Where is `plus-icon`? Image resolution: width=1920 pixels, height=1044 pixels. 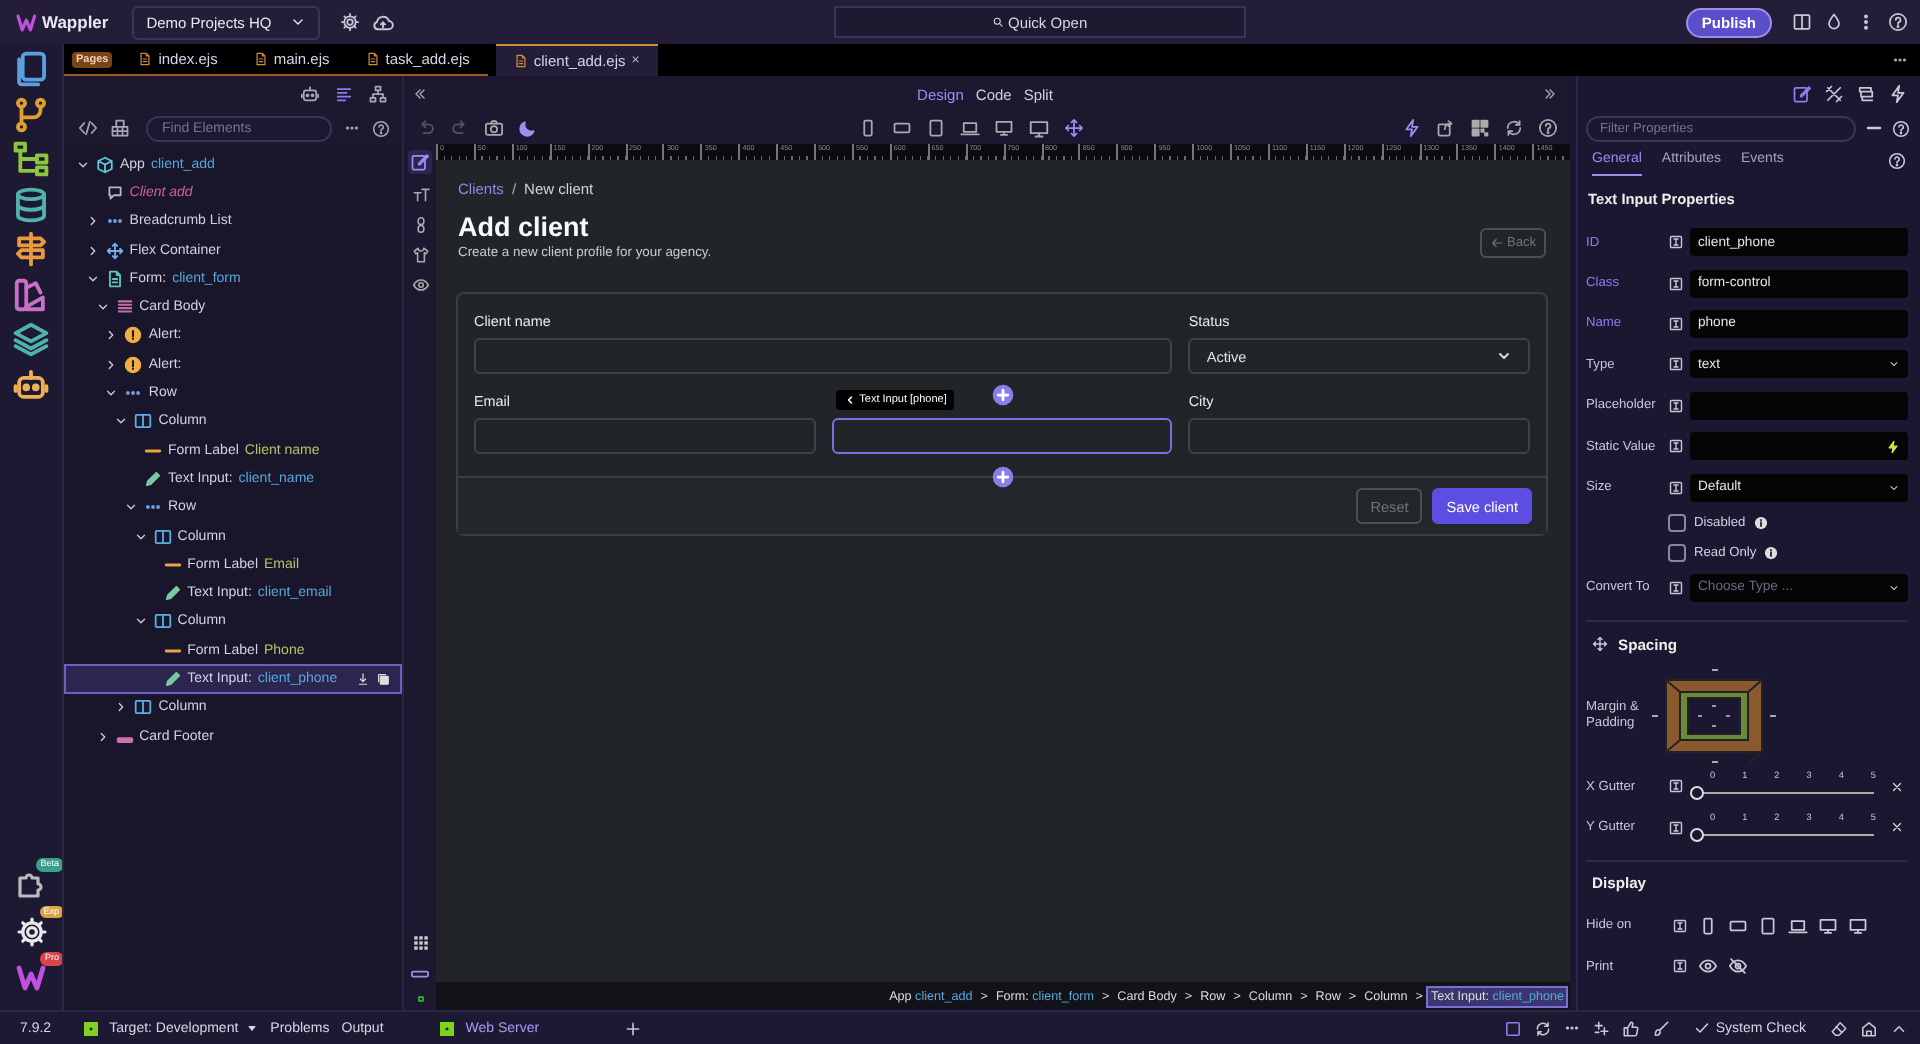
plus-icon is located at coordinates (632, 1028).